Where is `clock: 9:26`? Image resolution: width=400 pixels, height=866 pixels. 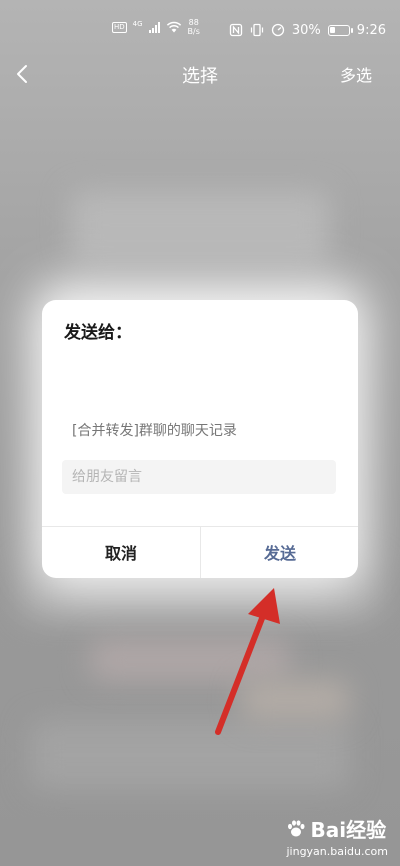 clock: 9:26 is located at coordinates (371, 30).